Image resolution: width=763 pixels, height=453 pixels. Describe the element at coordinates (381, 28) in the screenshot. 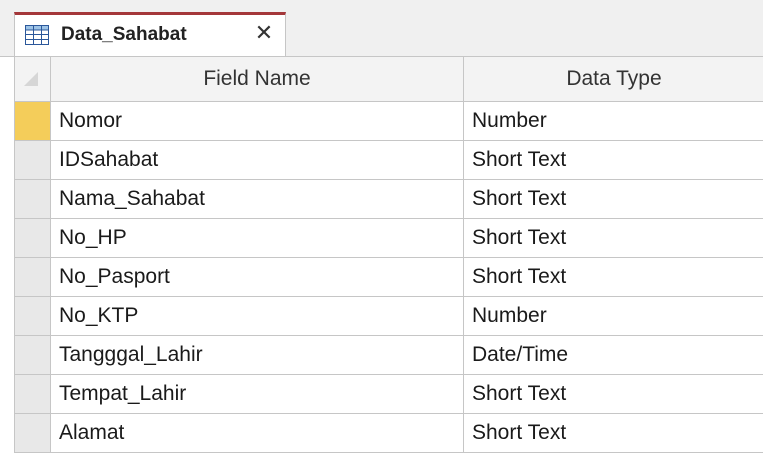

I see `document-tab-bar: Data_Sahabat ✕` at that location.